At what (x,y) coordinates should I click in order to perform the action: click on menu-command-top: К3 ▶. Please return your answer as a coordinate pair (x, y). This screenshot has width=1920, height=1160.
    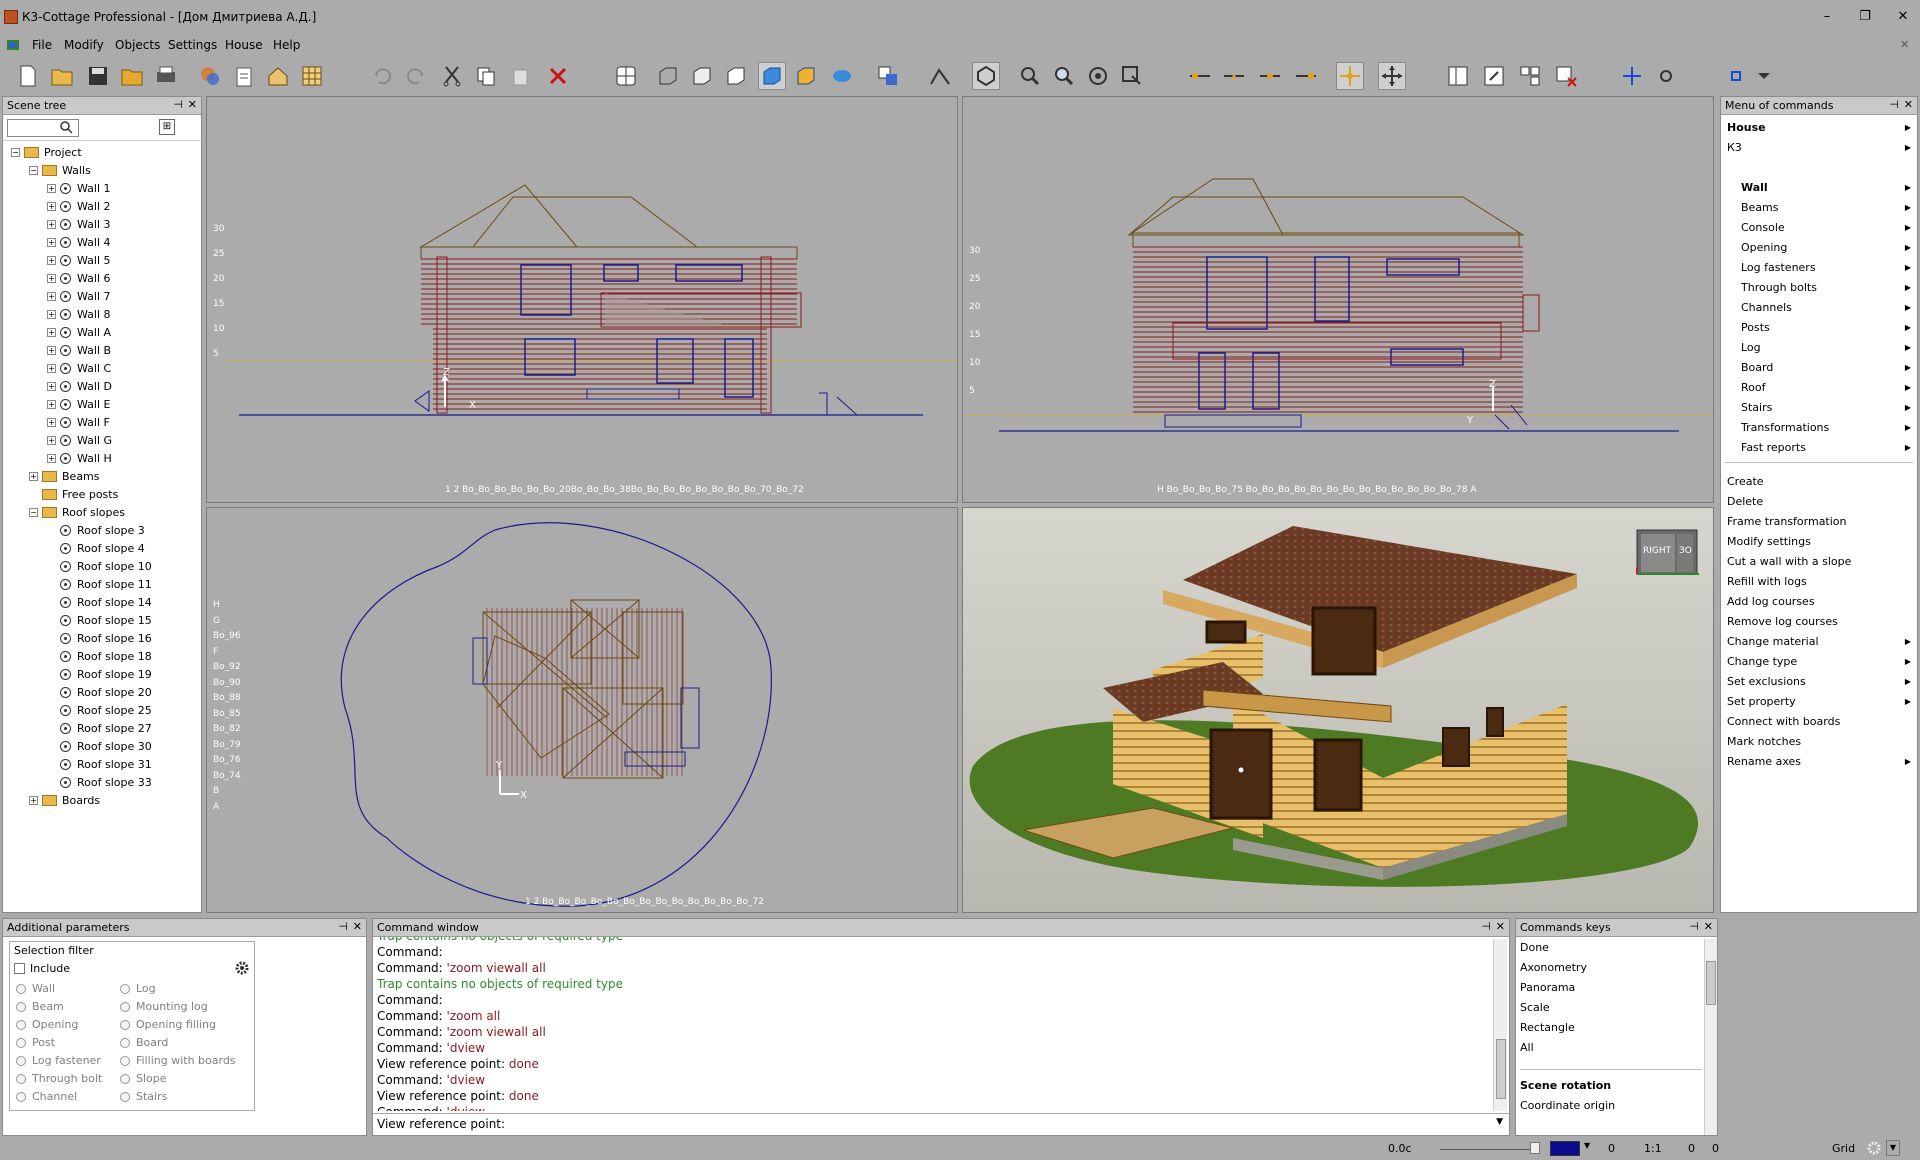
    Looking at the image, I should click on (1819, 147).